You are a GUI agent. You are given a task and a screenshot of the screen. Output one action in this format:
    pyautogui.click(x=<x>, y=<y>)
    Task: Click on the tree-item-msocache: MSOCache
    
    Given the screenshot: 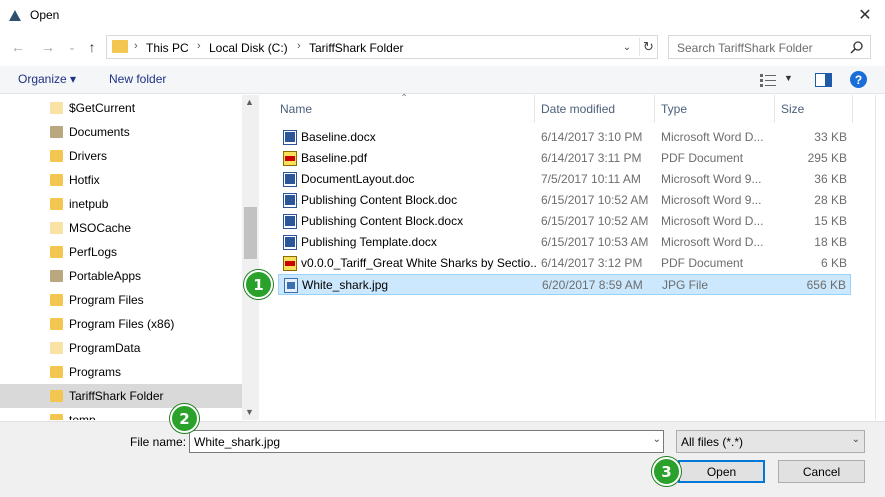 What is the action you would take?
    pyautogui.click(x=121, y=228)
    